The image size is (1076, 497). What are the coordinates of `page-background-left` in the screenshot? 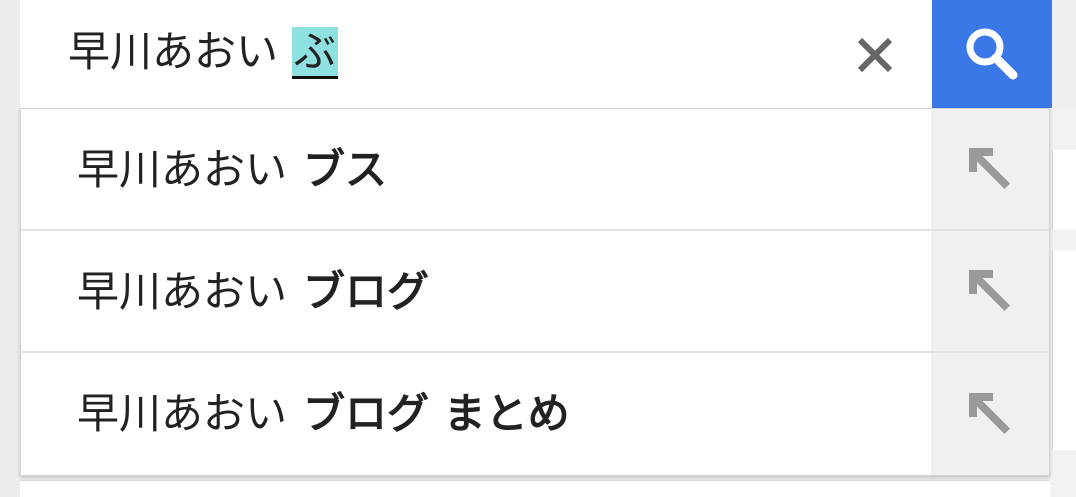 It's located at (10, 248).